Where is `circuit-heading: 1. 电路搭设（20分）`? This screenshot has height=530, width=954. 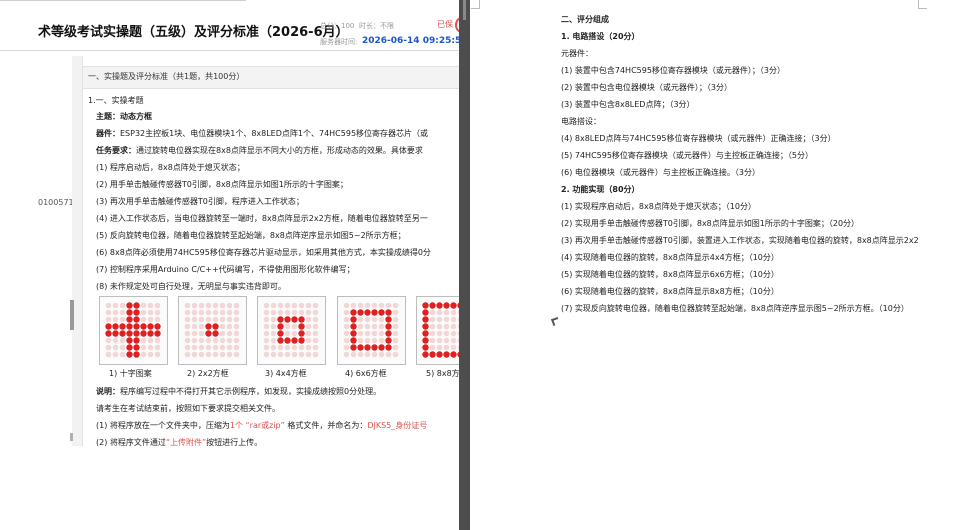
circuit-heading: 1. 电路搭设（20分） is located at coordinates (600, 36).